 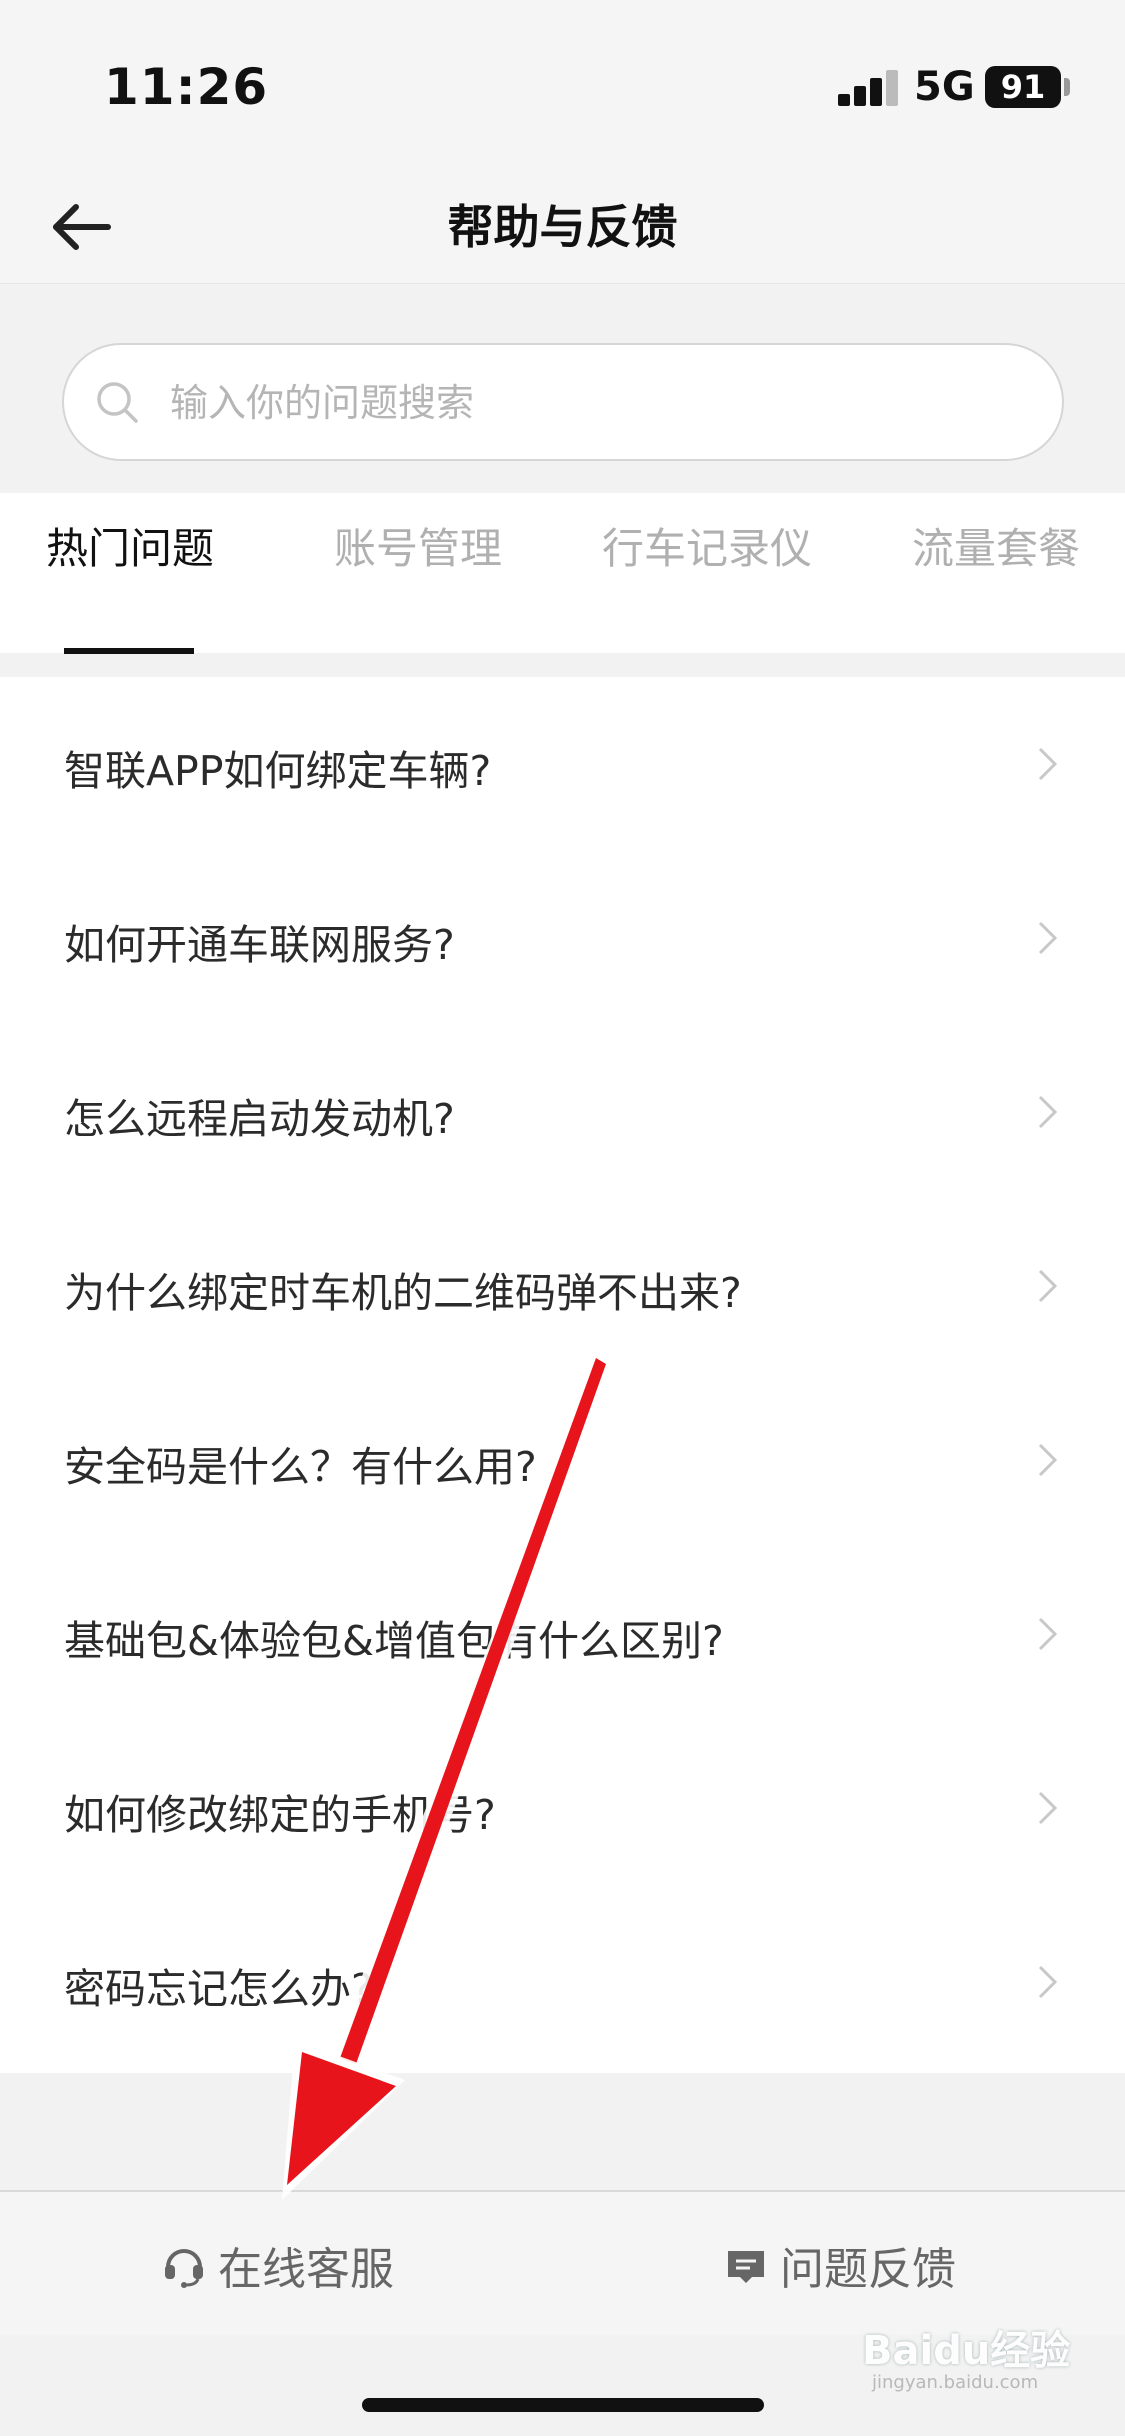 I want to click on status-bar: 11:26 5G 91, so click(x=562, y=85).